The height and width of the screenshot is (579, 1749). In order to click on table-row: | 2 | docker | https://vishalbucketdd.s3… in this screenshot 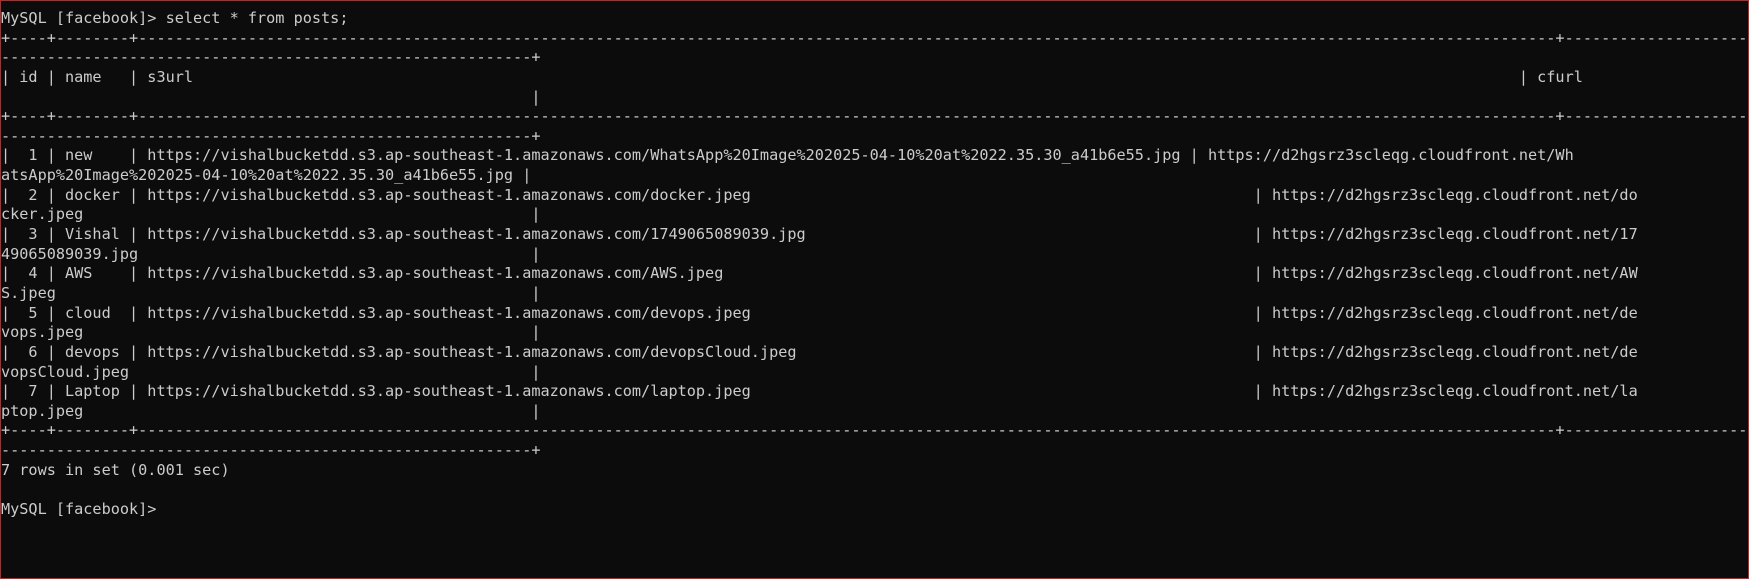, I will do `click(819, 194)`.